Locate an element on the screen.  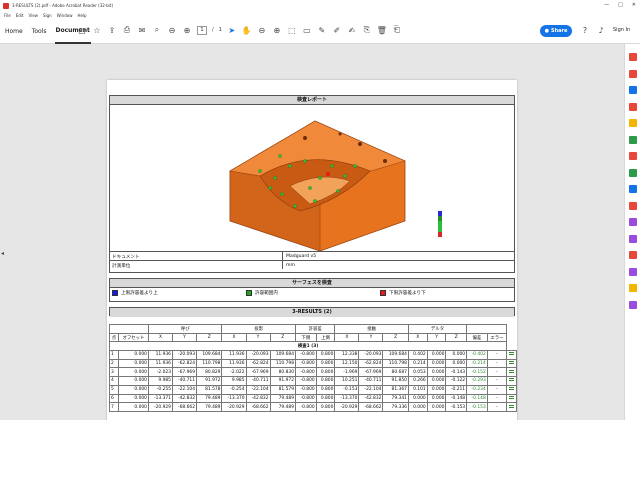
hand-icon: ✋ is located at coordinates (247, 30).